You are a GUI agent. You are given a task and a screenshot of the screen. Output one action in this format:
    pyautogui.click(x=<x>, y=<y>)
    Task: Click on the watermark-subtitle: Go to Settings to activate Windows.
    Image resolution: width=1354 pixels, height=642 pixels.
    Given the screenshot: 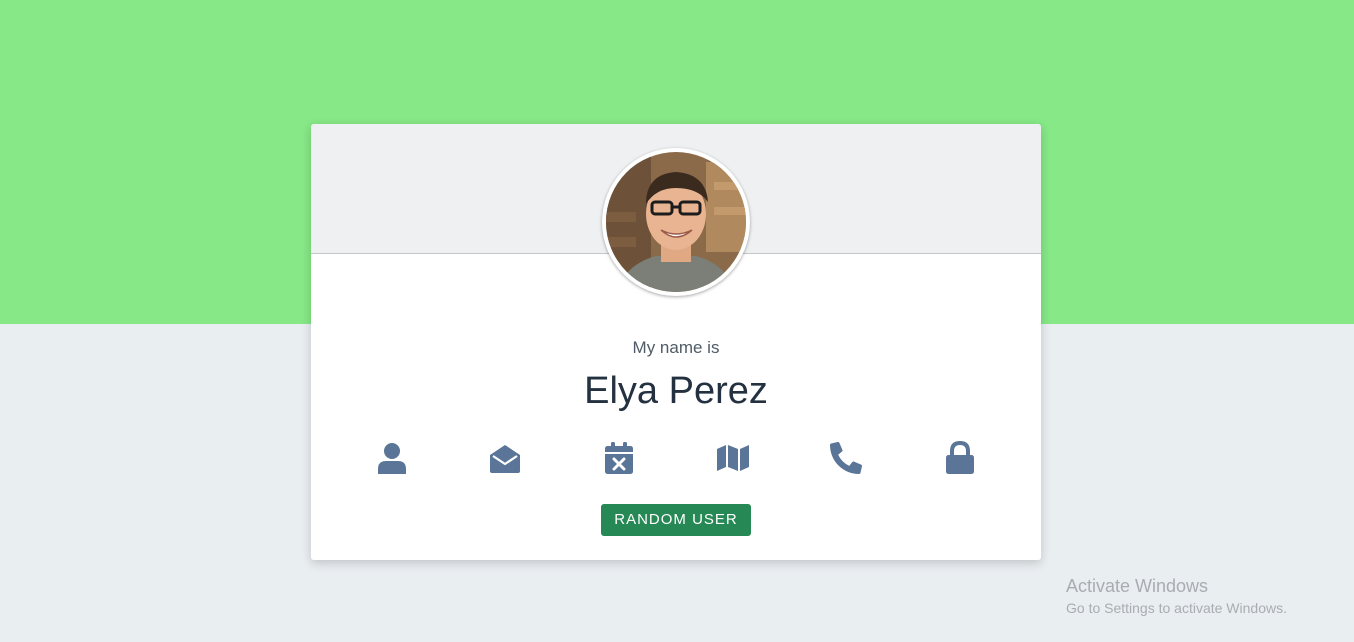 What is the action you would take?
    pyautogui.click(x=1176, y=608)
    